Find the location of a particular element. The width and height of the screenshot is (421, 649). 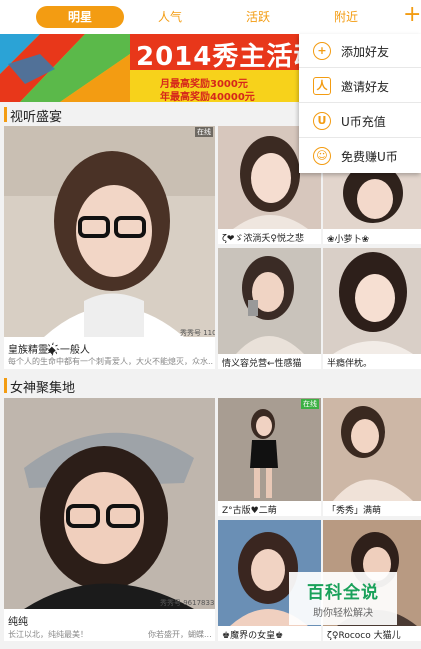

section-header-goddess: 女神聚集地 is located at coordinates (210, 385).